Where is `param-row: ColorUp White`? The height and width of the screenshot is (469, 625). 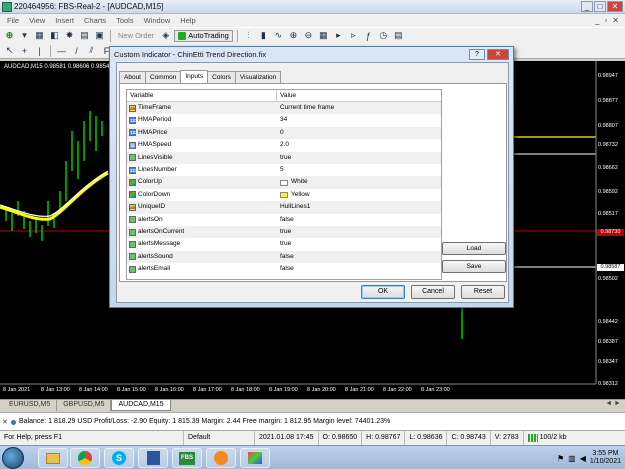 param-row: ColorUp White is located at coordinates (284, 182).